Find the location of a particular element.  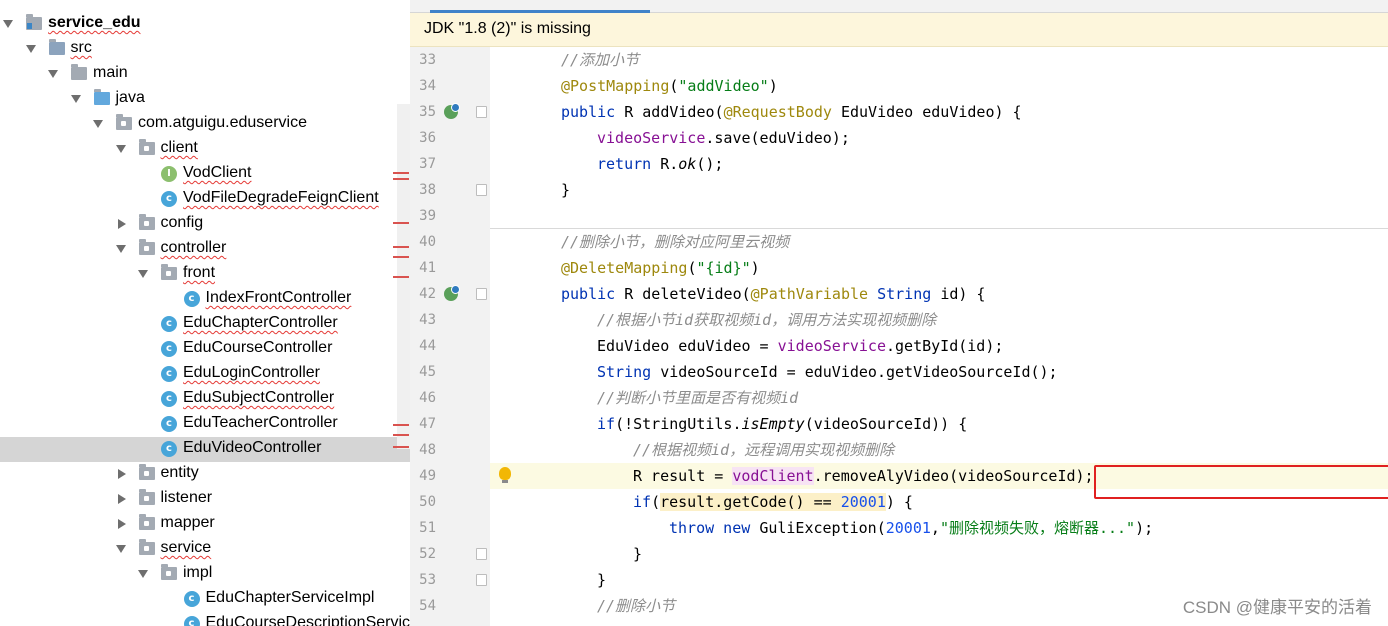

tree-item: c EduCourseDescriptionServic is located at coordinates (205, 619).